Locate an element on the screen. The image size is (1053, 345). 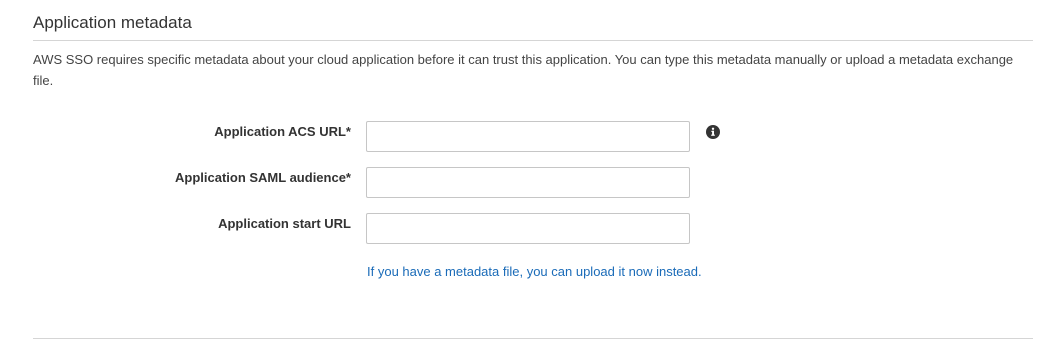
start-url-input is located at coordinates (528, 228).